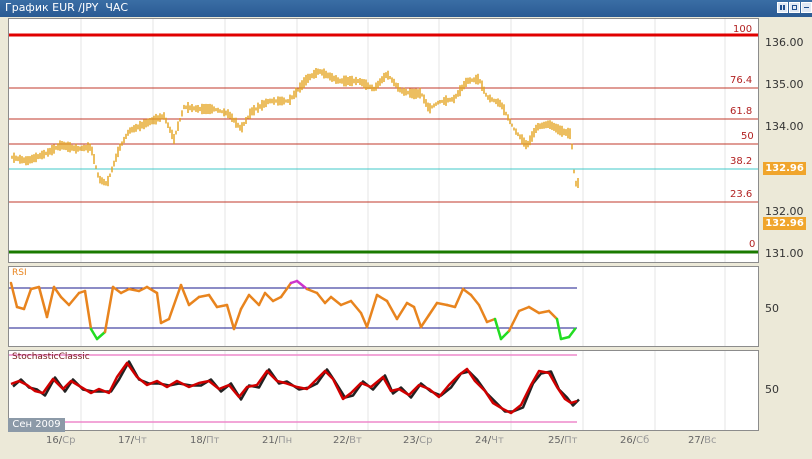 This screenshot has height=459, width=812. Describe the element at coordinates (347, 440) in the screenshot. I see `day-label: 22/Вт` at that location.